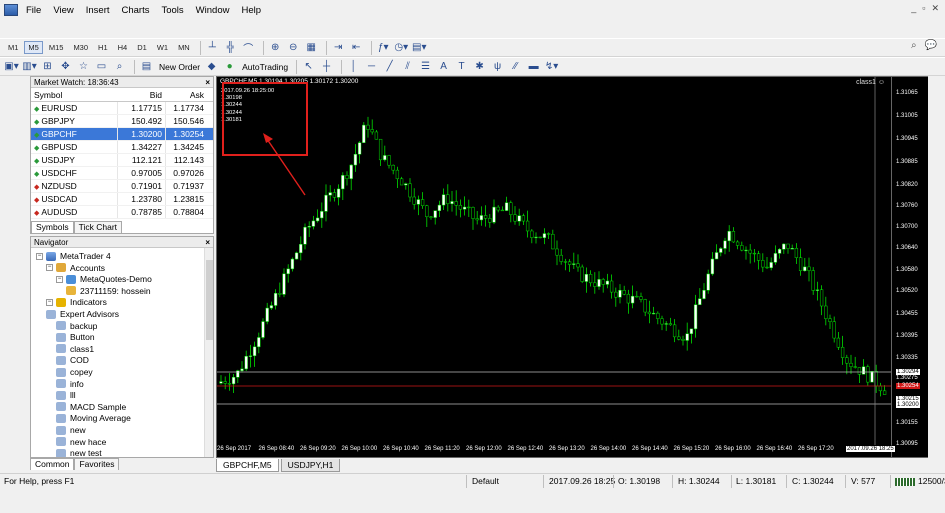 The width and height of the screenshot is (945, 513). I want to click on tf-h1: H1, so click(103, 47).